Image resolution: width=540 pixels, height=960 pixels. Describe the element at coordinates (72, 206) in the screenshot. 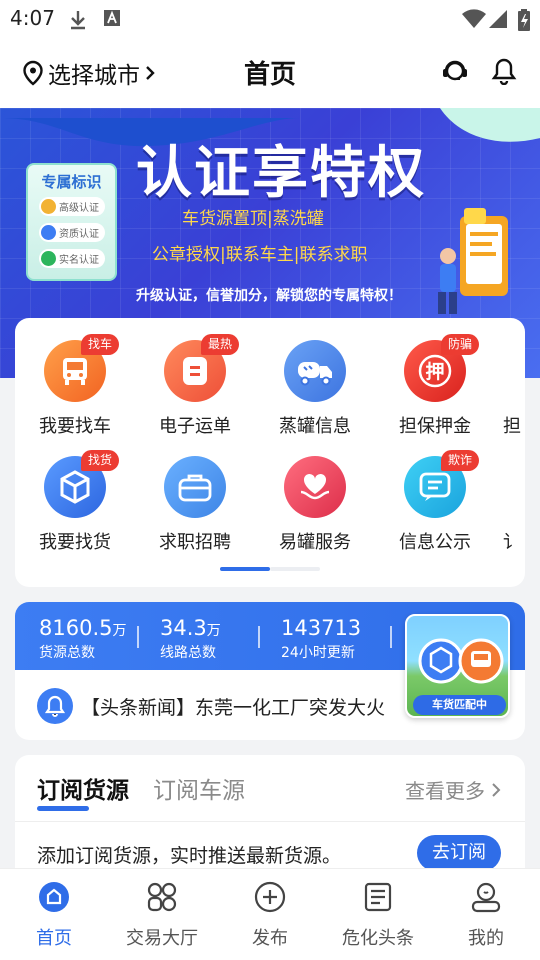

I see `badge-advanced: 高级认证` at that location.